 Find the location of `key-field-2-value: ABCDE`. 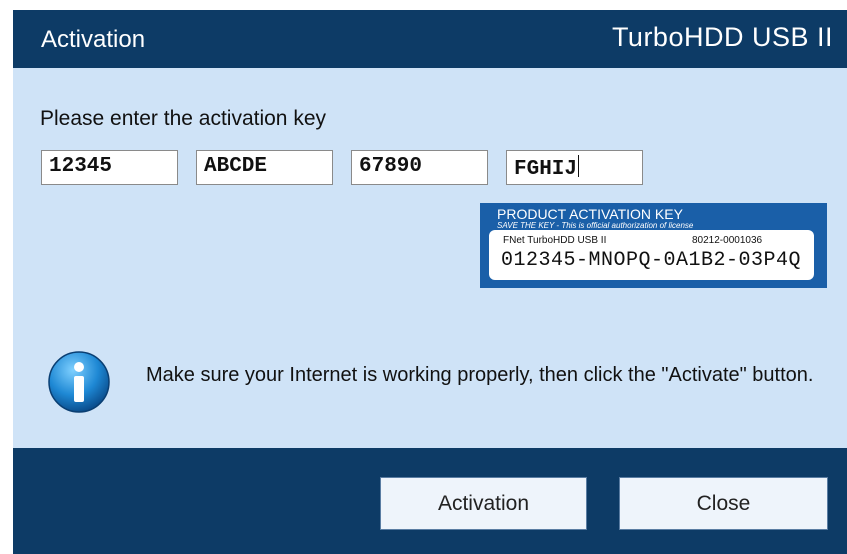

key-field-2-value: ABCDE is located at coordinates (236, 166).